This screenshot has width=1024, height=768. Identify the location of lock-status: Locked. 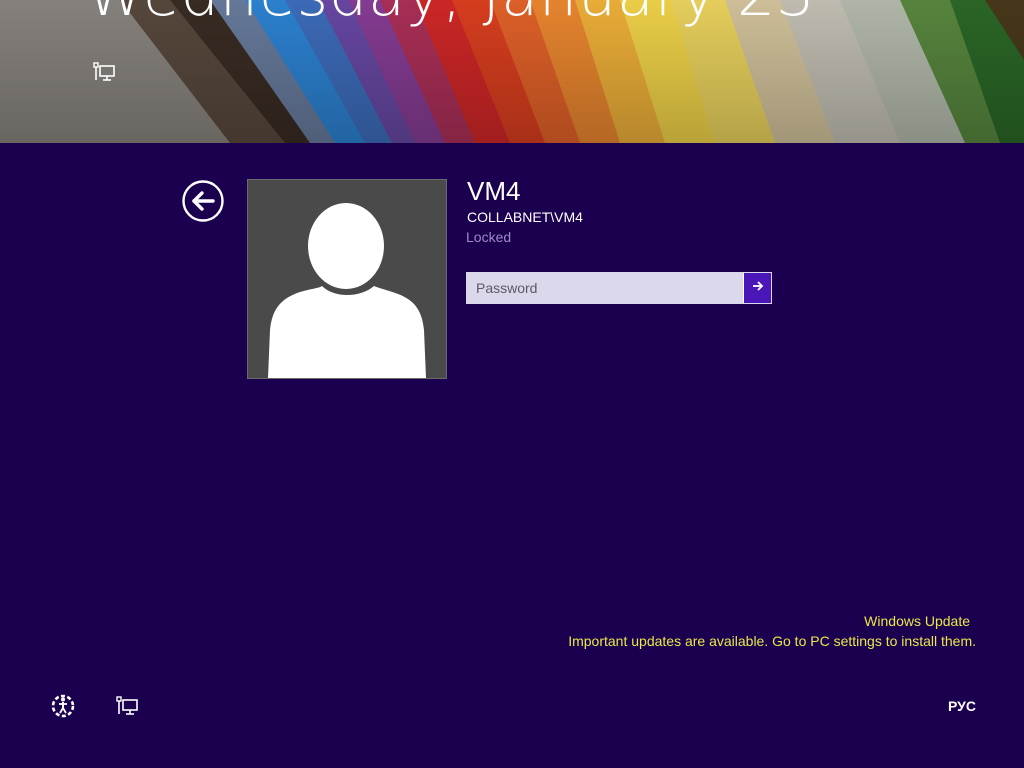
(489, 237).